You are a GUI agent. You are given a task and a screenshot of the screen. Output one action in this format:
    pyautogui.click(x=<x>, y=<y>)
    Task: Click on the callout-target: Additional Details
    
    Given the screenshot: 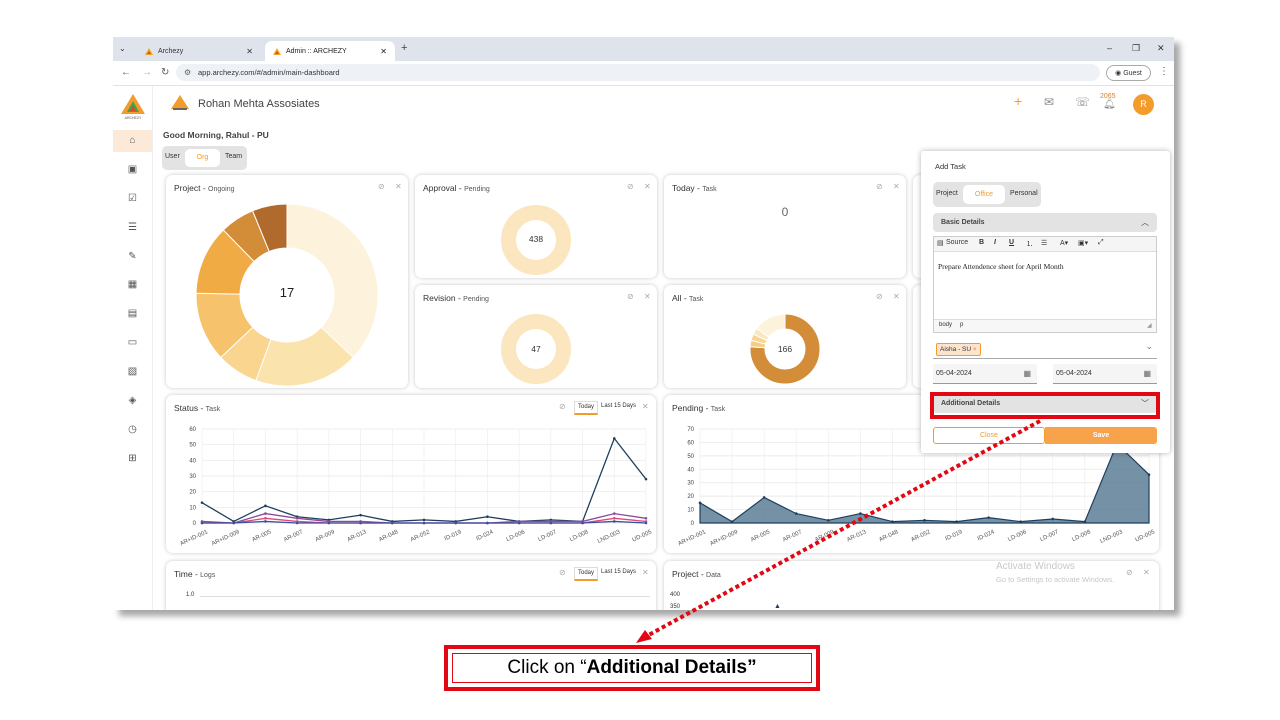 What is the action you would take?
    pyautogui.click(x=667, y=667)
    